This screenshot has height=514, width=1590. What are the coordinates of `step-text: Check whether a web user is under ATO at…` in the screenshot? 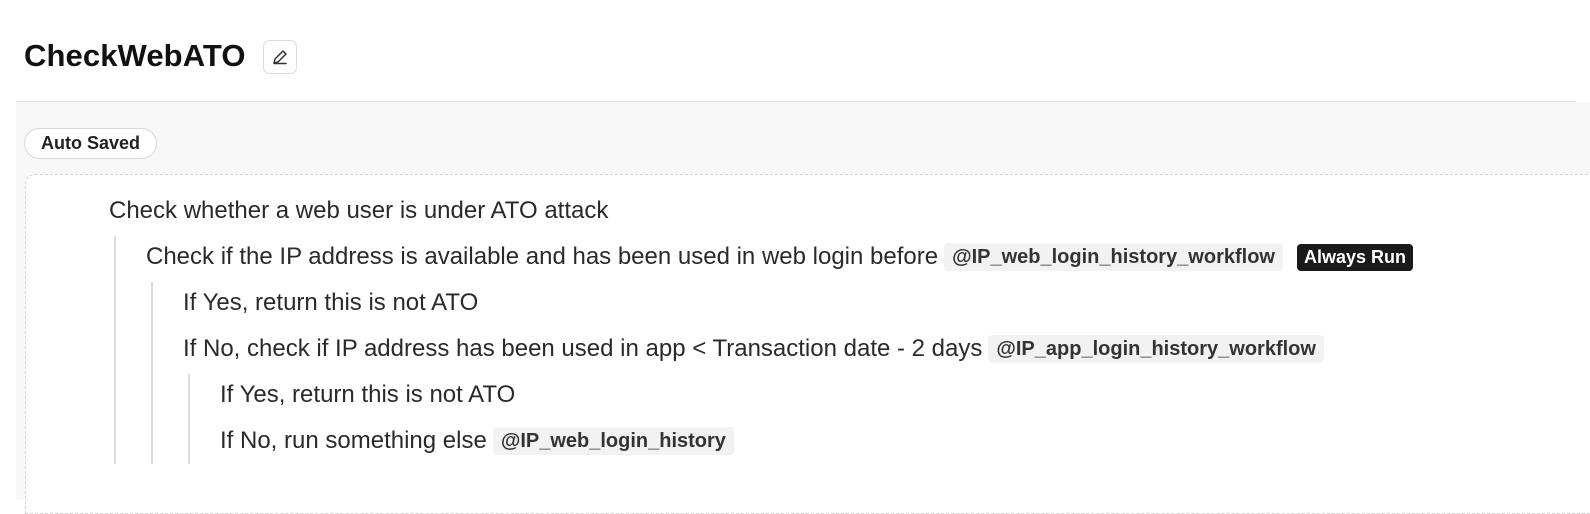 It's located at (359, 210).